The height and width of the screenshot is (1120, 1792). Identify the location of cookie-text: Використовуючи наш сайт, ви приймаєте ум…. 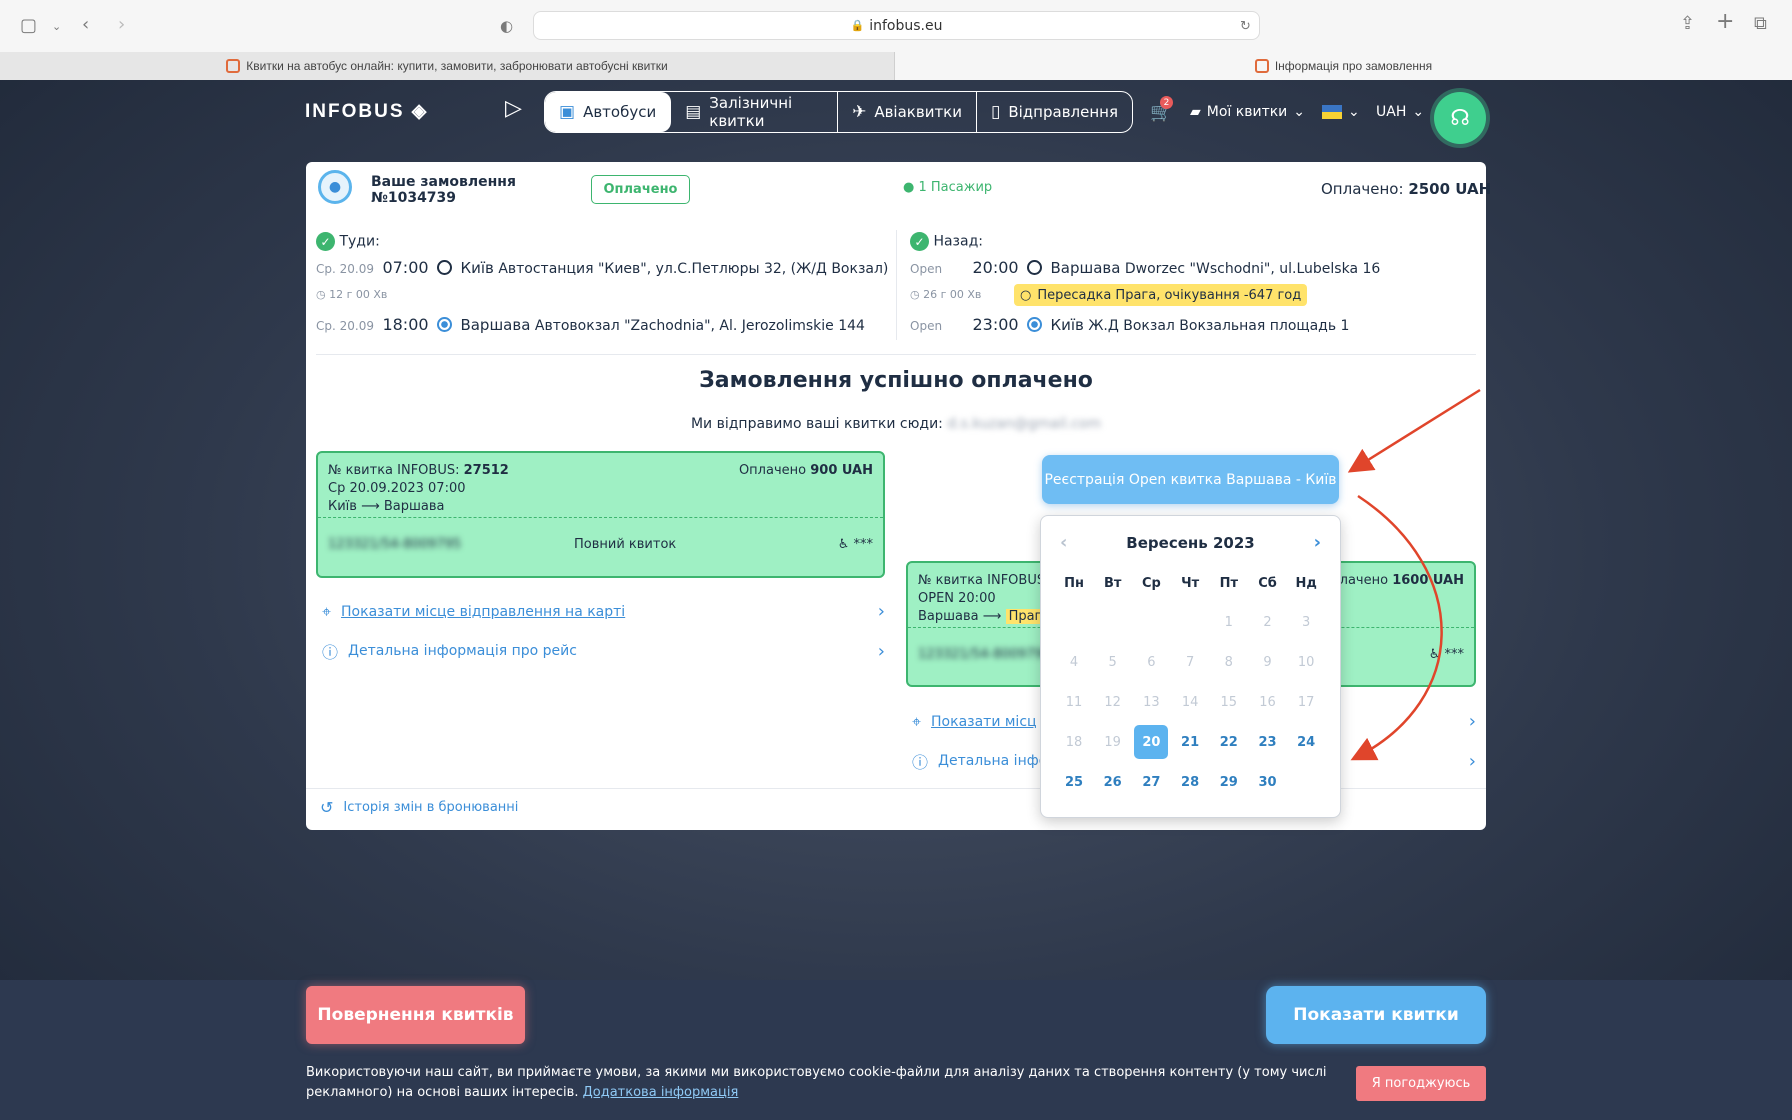
(816, 1082).